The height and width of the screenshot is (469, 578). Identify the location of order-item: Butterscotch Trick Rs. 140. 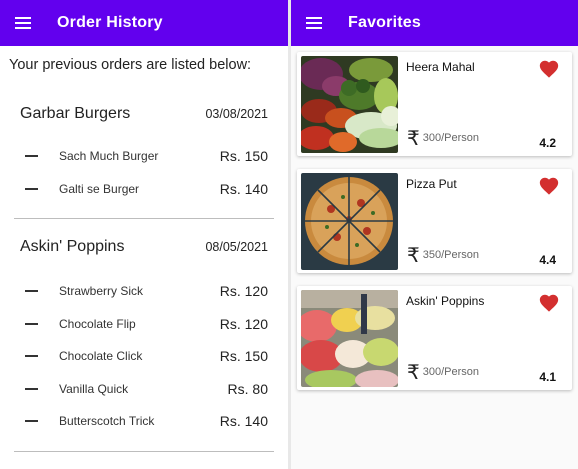
(144, 421).